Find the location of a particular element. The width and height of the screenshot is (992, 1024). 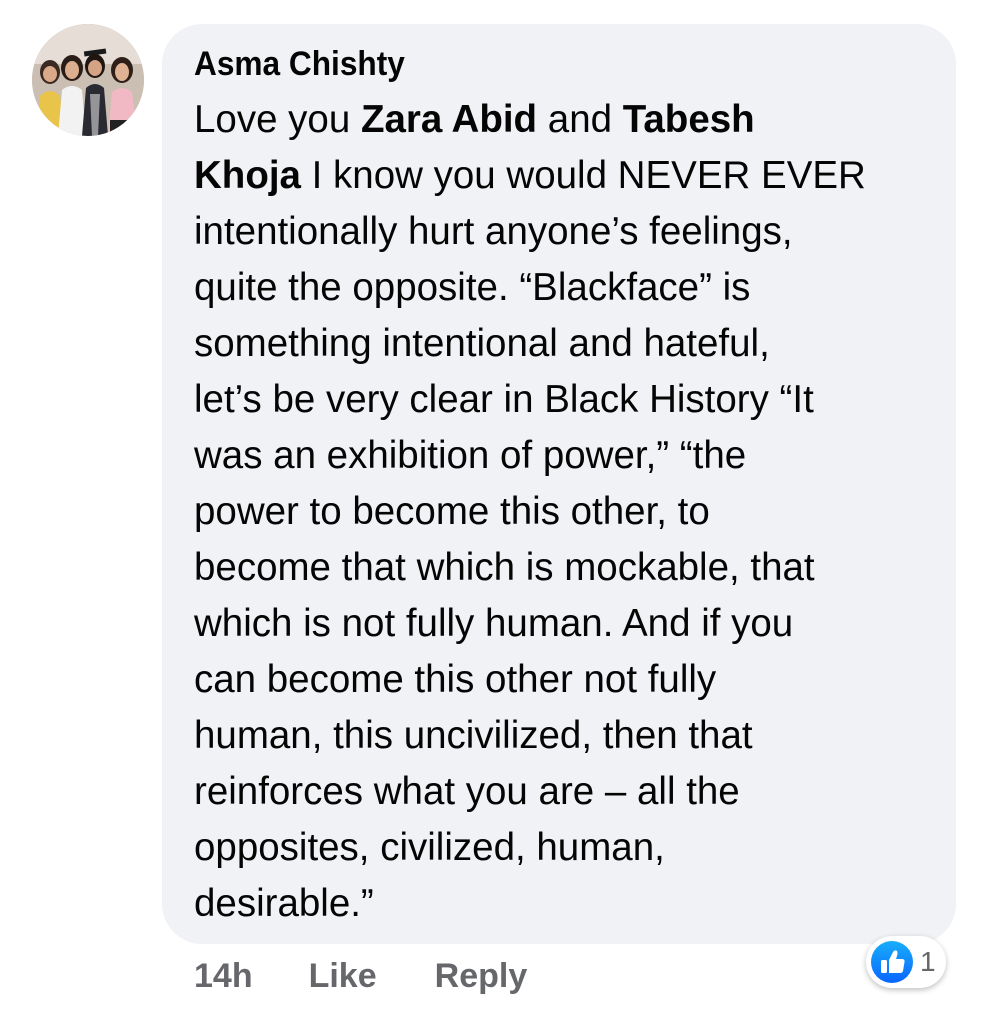

comment-text-segment: can become this other not fully is located at coordinates (455, 679).